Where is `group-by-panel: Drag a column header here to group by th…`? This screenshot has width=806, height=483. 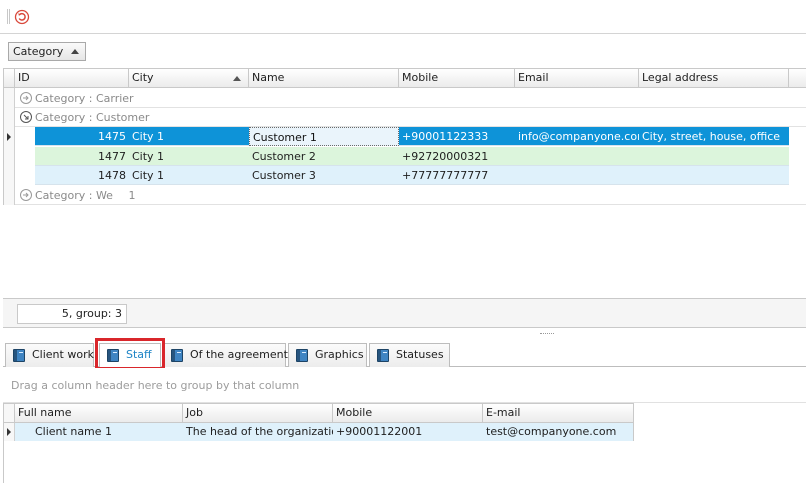
group-by-panel: Drag a column header here to group by th… is located at coordinates (404, 385).